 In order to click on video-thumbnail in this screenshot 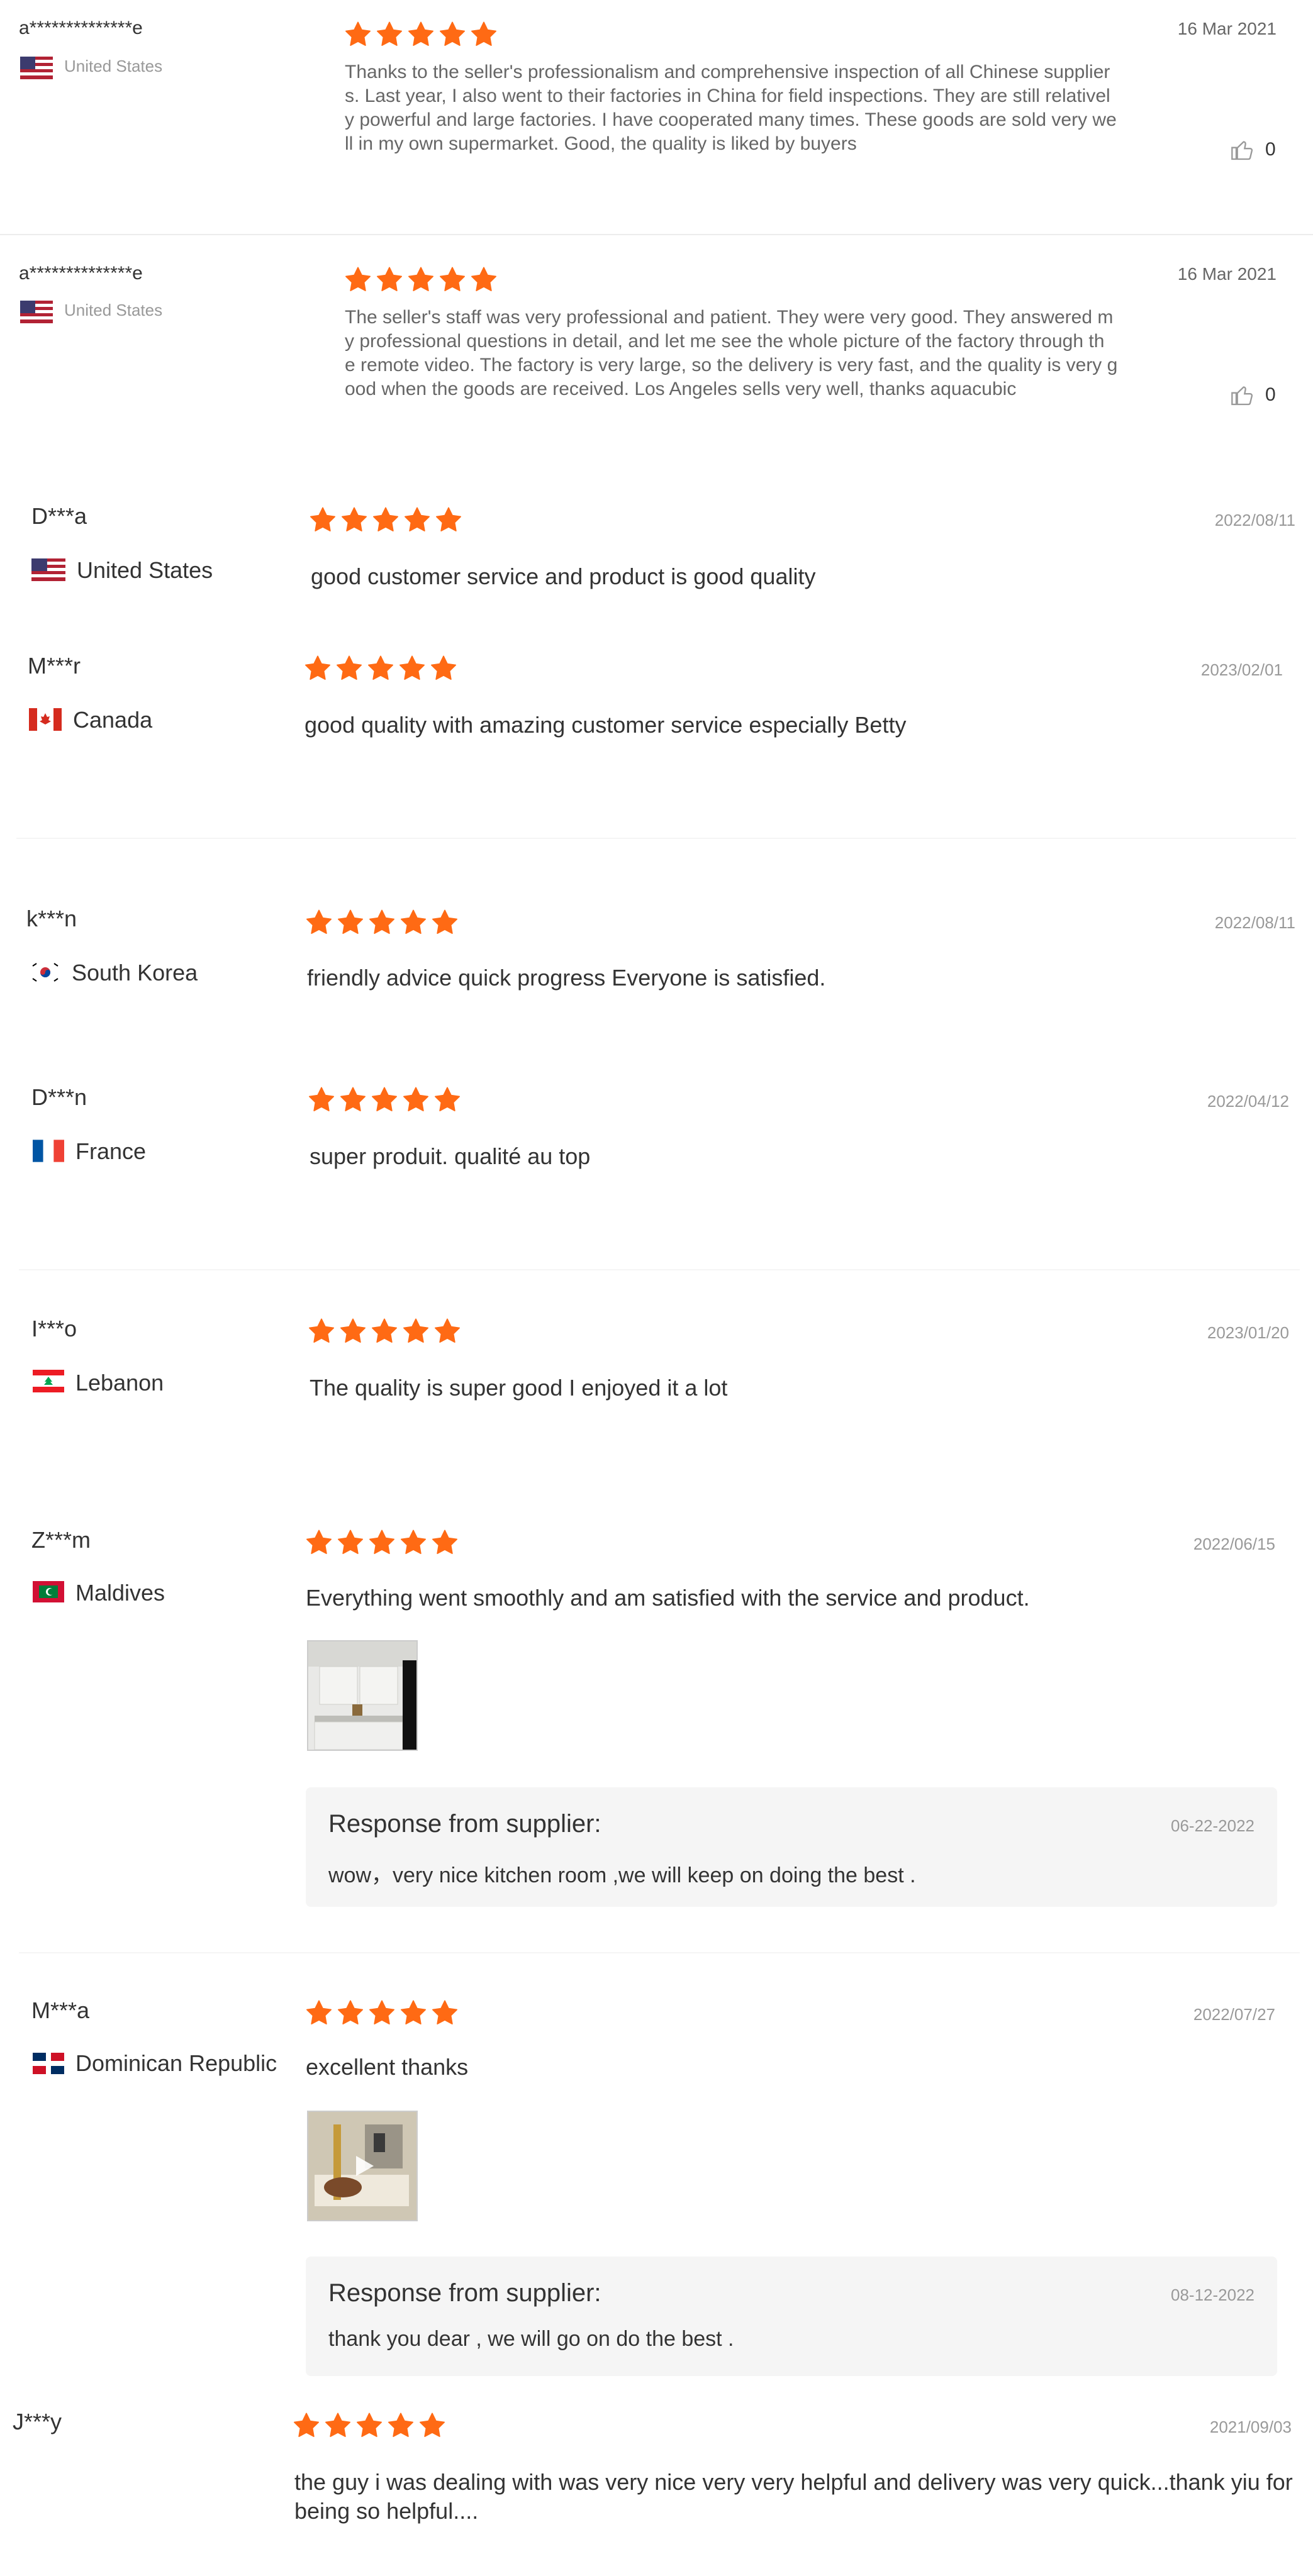, I will do `click(362, 2166)`.